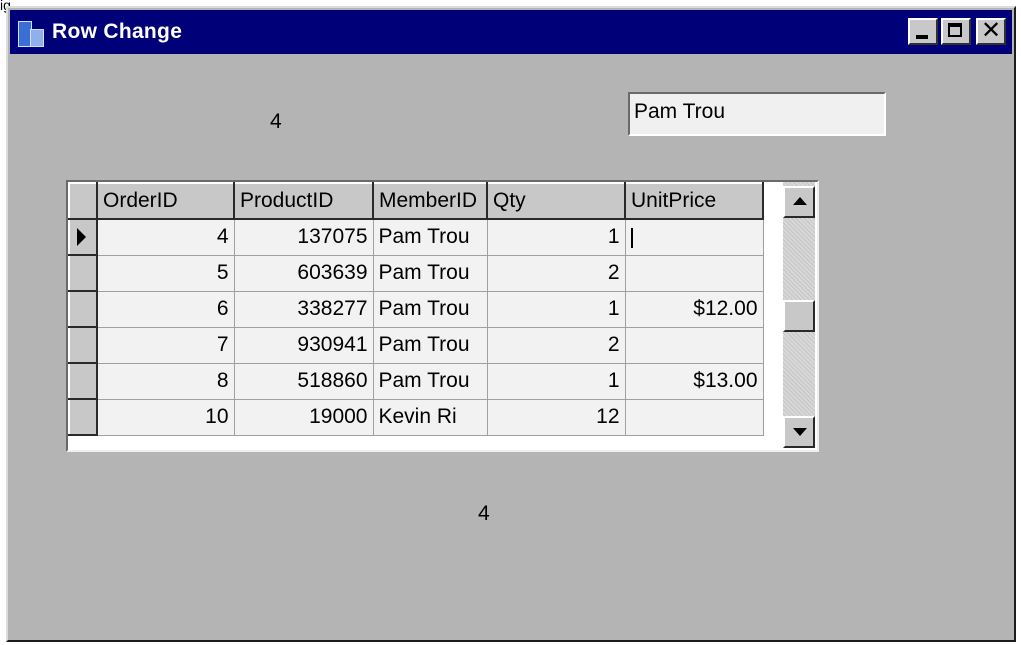  I want to click on scroll-down-button, so click(799, 432).